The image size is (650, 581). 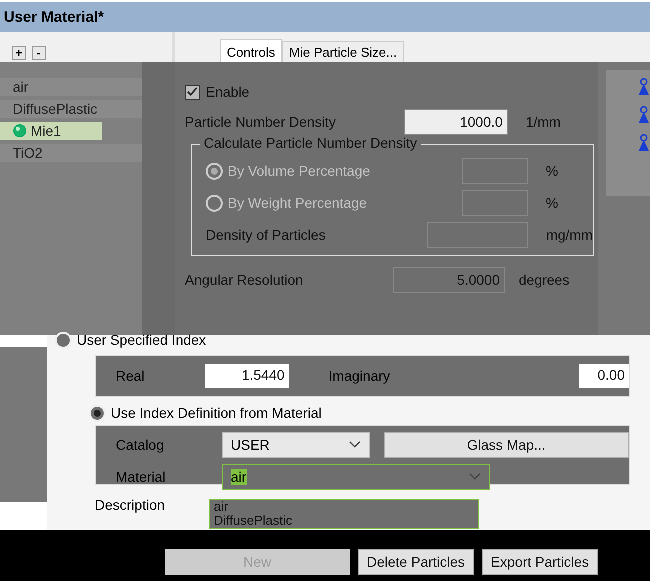 What do you see at coordinates (296, 445) in the screenshot?
I see `catalog-dropdown: USER` at bounding box center [296, 445].